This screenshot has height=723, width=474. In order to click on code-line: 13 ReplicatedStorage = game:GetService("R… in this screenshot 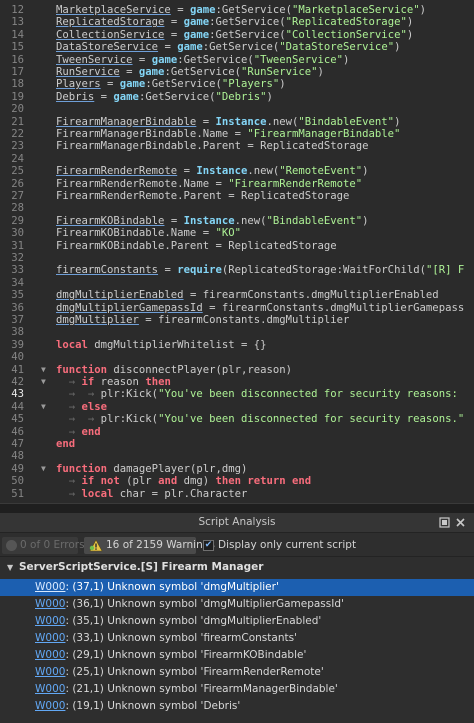, I will do `click(237, 22)`.